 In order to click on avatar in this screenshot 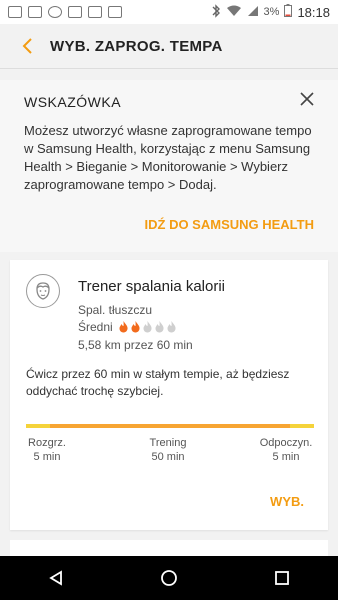, I will do `click(43, 291)`.